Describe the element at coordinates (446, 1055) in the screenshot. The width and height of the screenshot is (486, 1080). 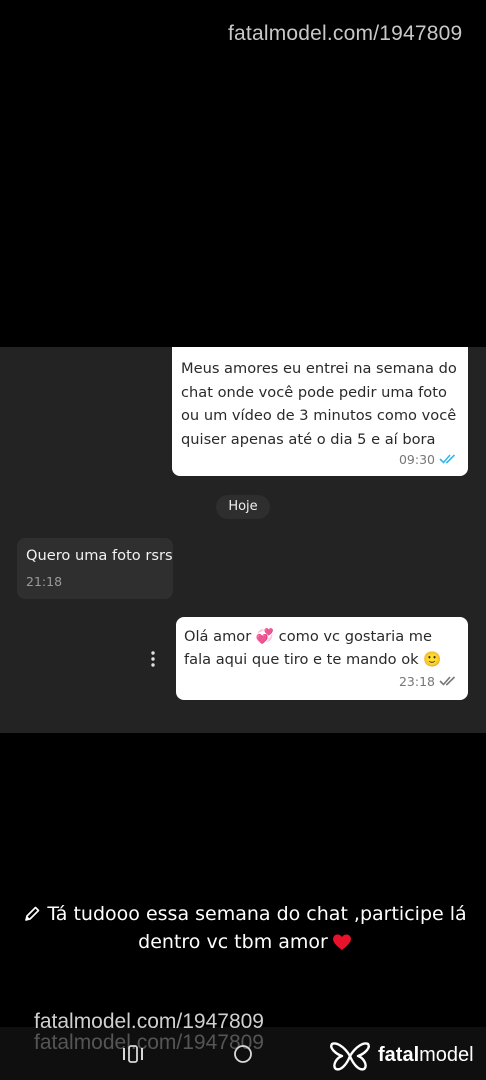
I see `logo-light: model` at that location.